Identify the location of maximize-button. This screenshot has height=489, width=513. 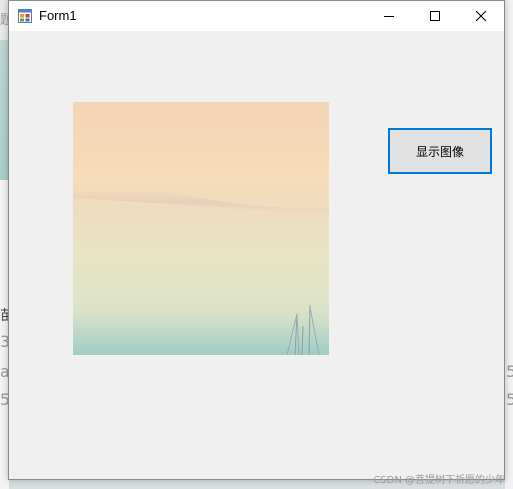
(435, 16).